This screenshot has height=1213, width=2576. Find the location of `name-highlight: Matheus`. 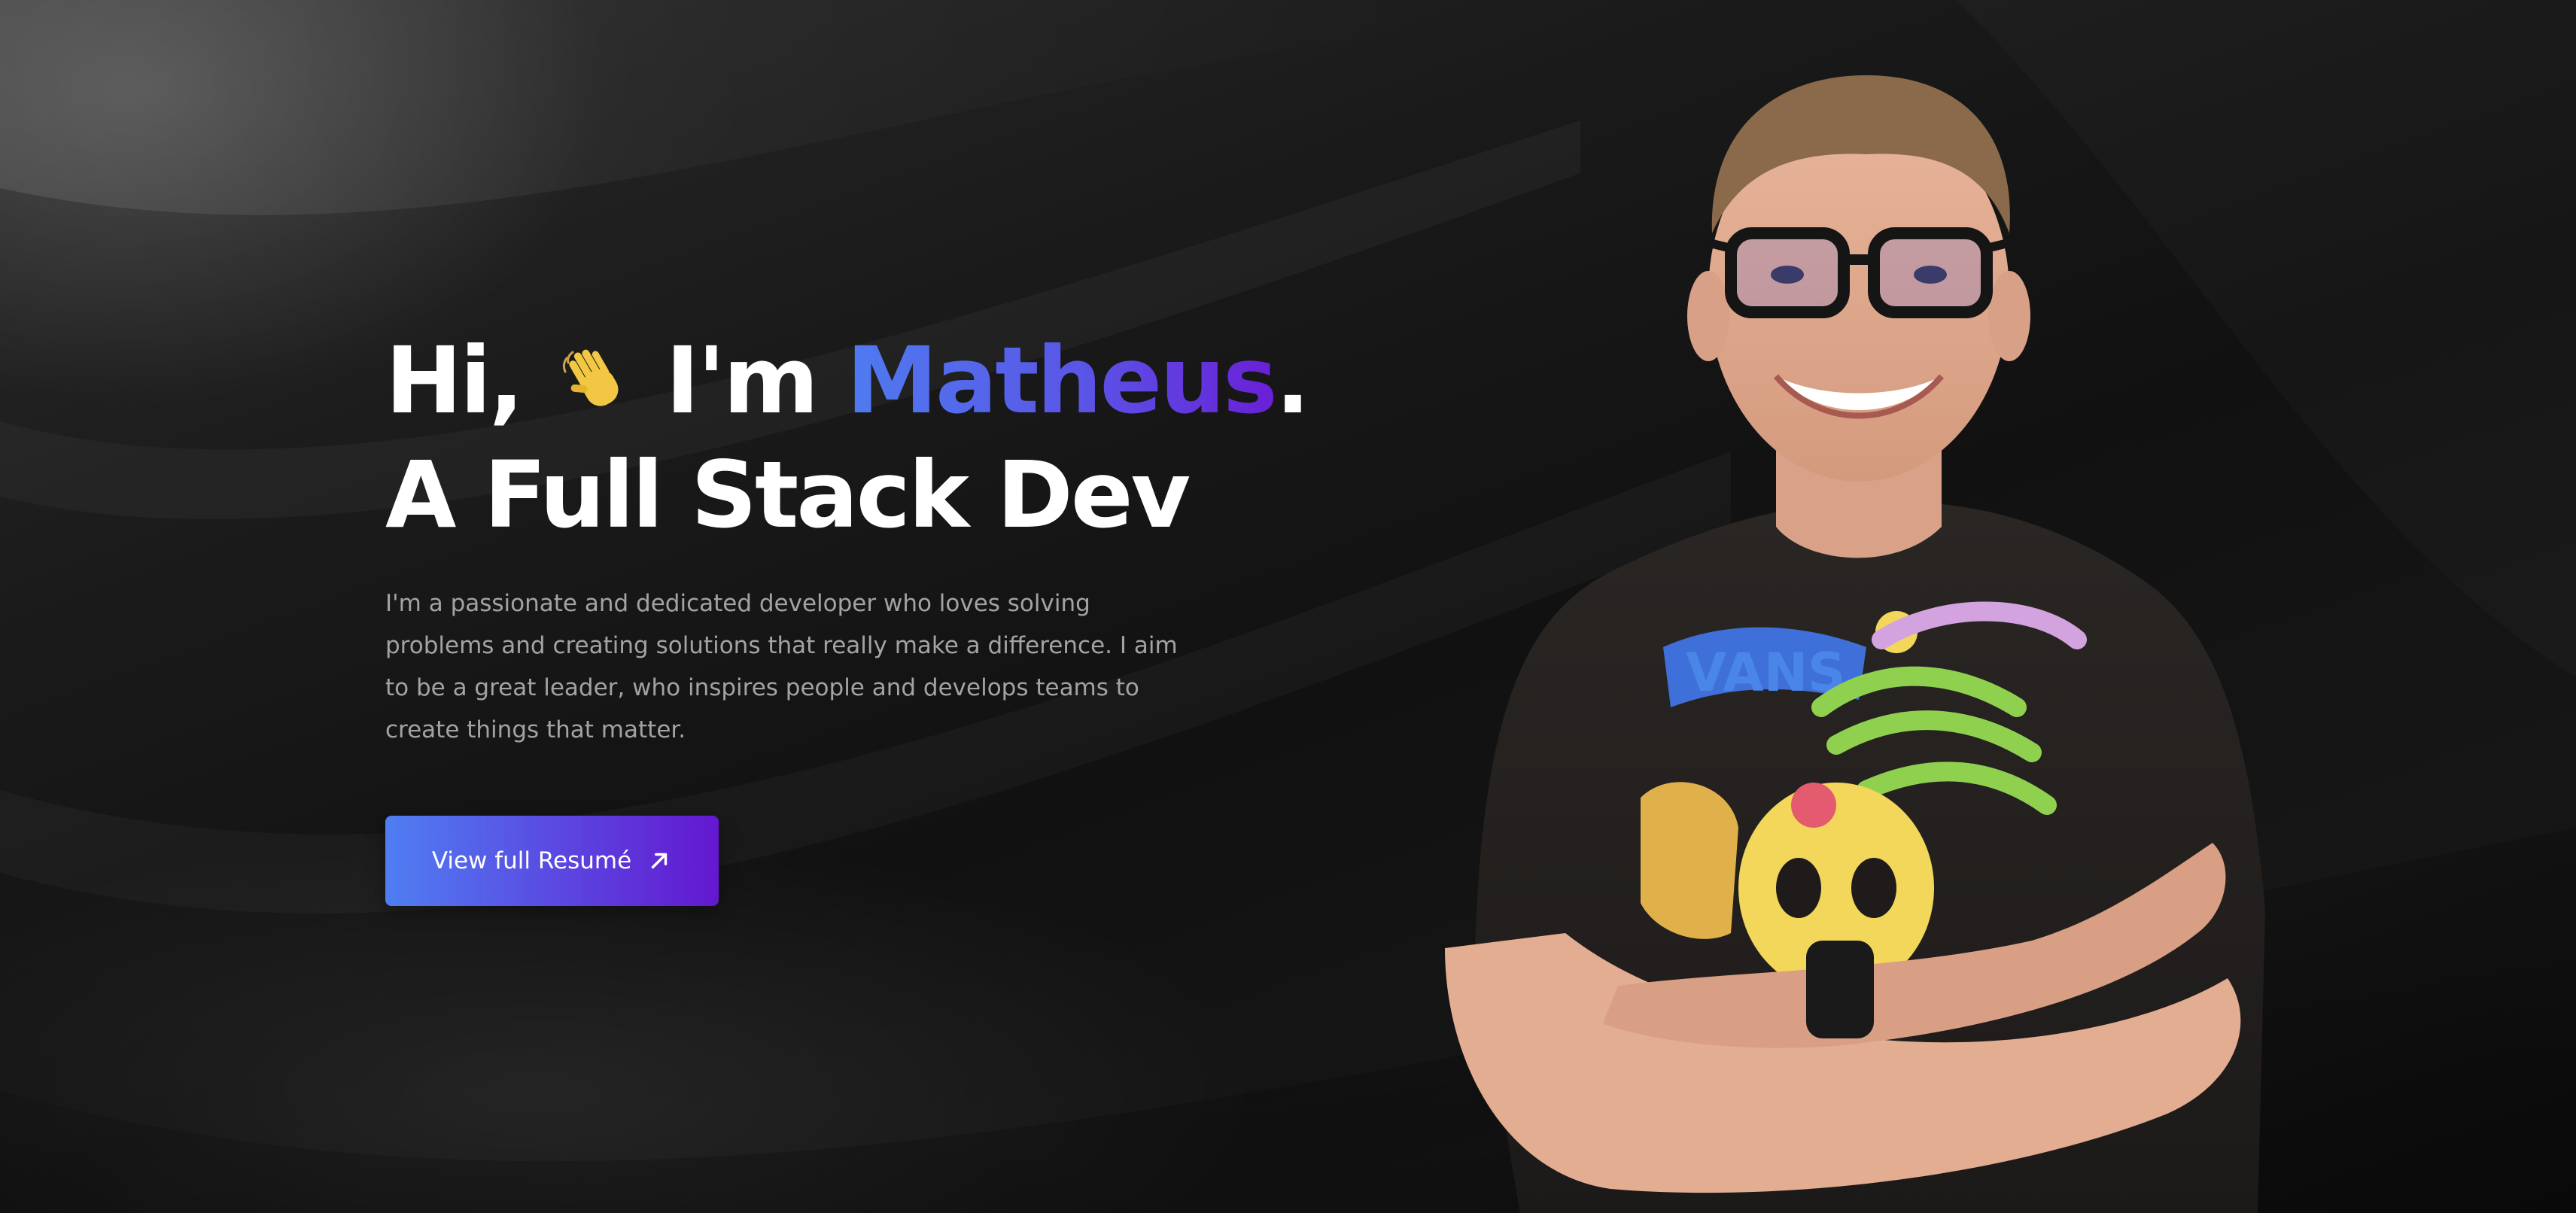

name-highlight: Matheus is located at coordinates (1062, 380).